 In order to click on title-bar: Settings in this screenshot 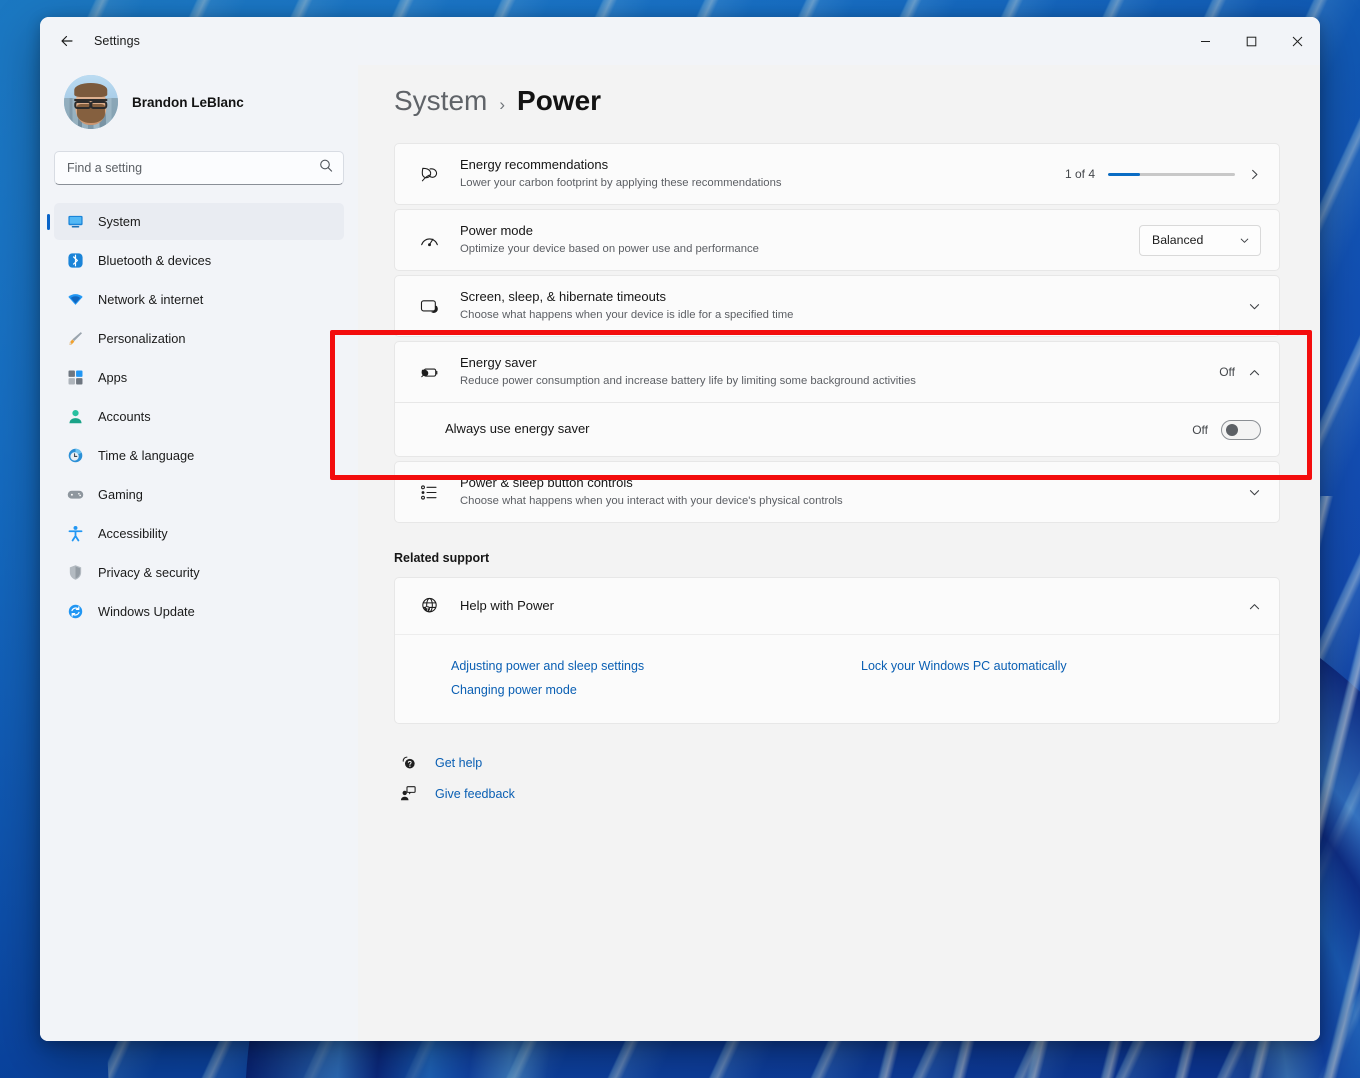, I will do `click(680, 41)`.